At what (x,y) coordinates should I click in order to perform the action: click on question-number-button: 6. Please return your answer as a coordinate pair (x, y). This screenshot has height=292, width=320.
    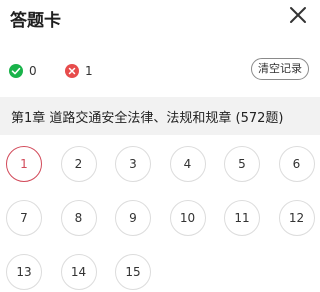
    Looking at the image, I should click on (296, 164).